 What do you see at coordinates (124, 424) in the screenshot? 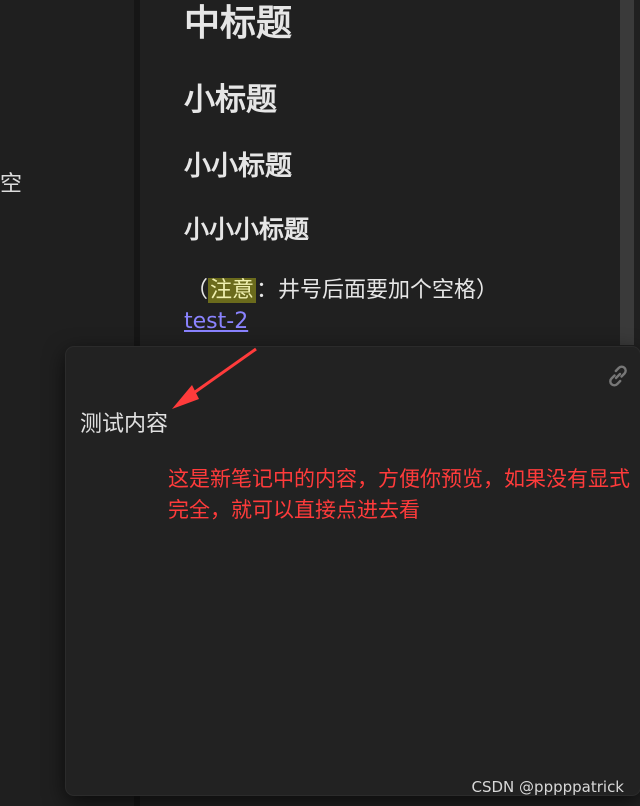
I see `preview-body-text: 测试内容` at bounding box center [124, 424].